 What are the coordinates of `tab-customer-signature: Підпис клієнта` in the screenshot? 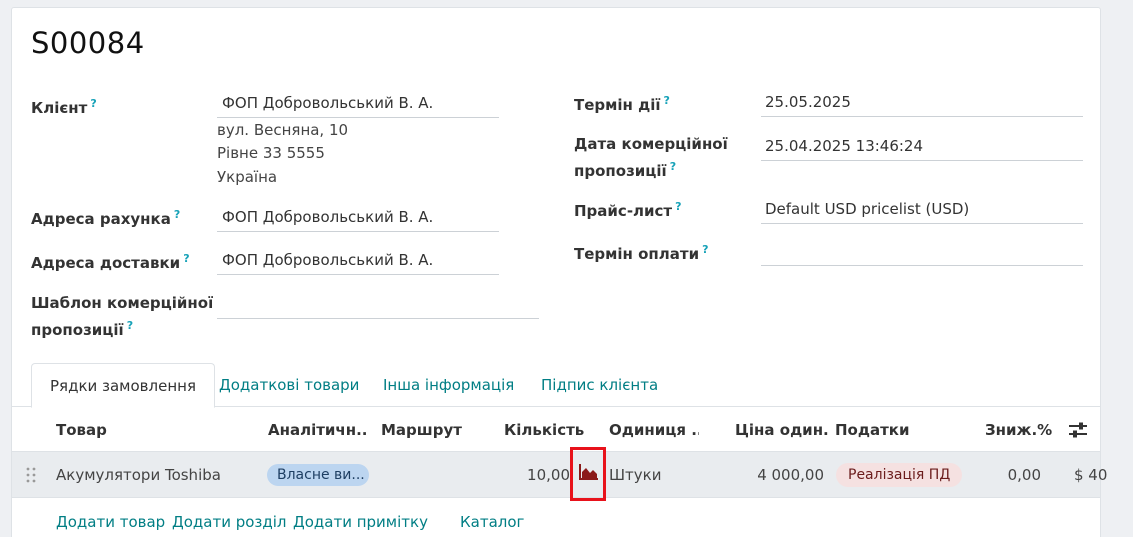 It's located at (599, 385).